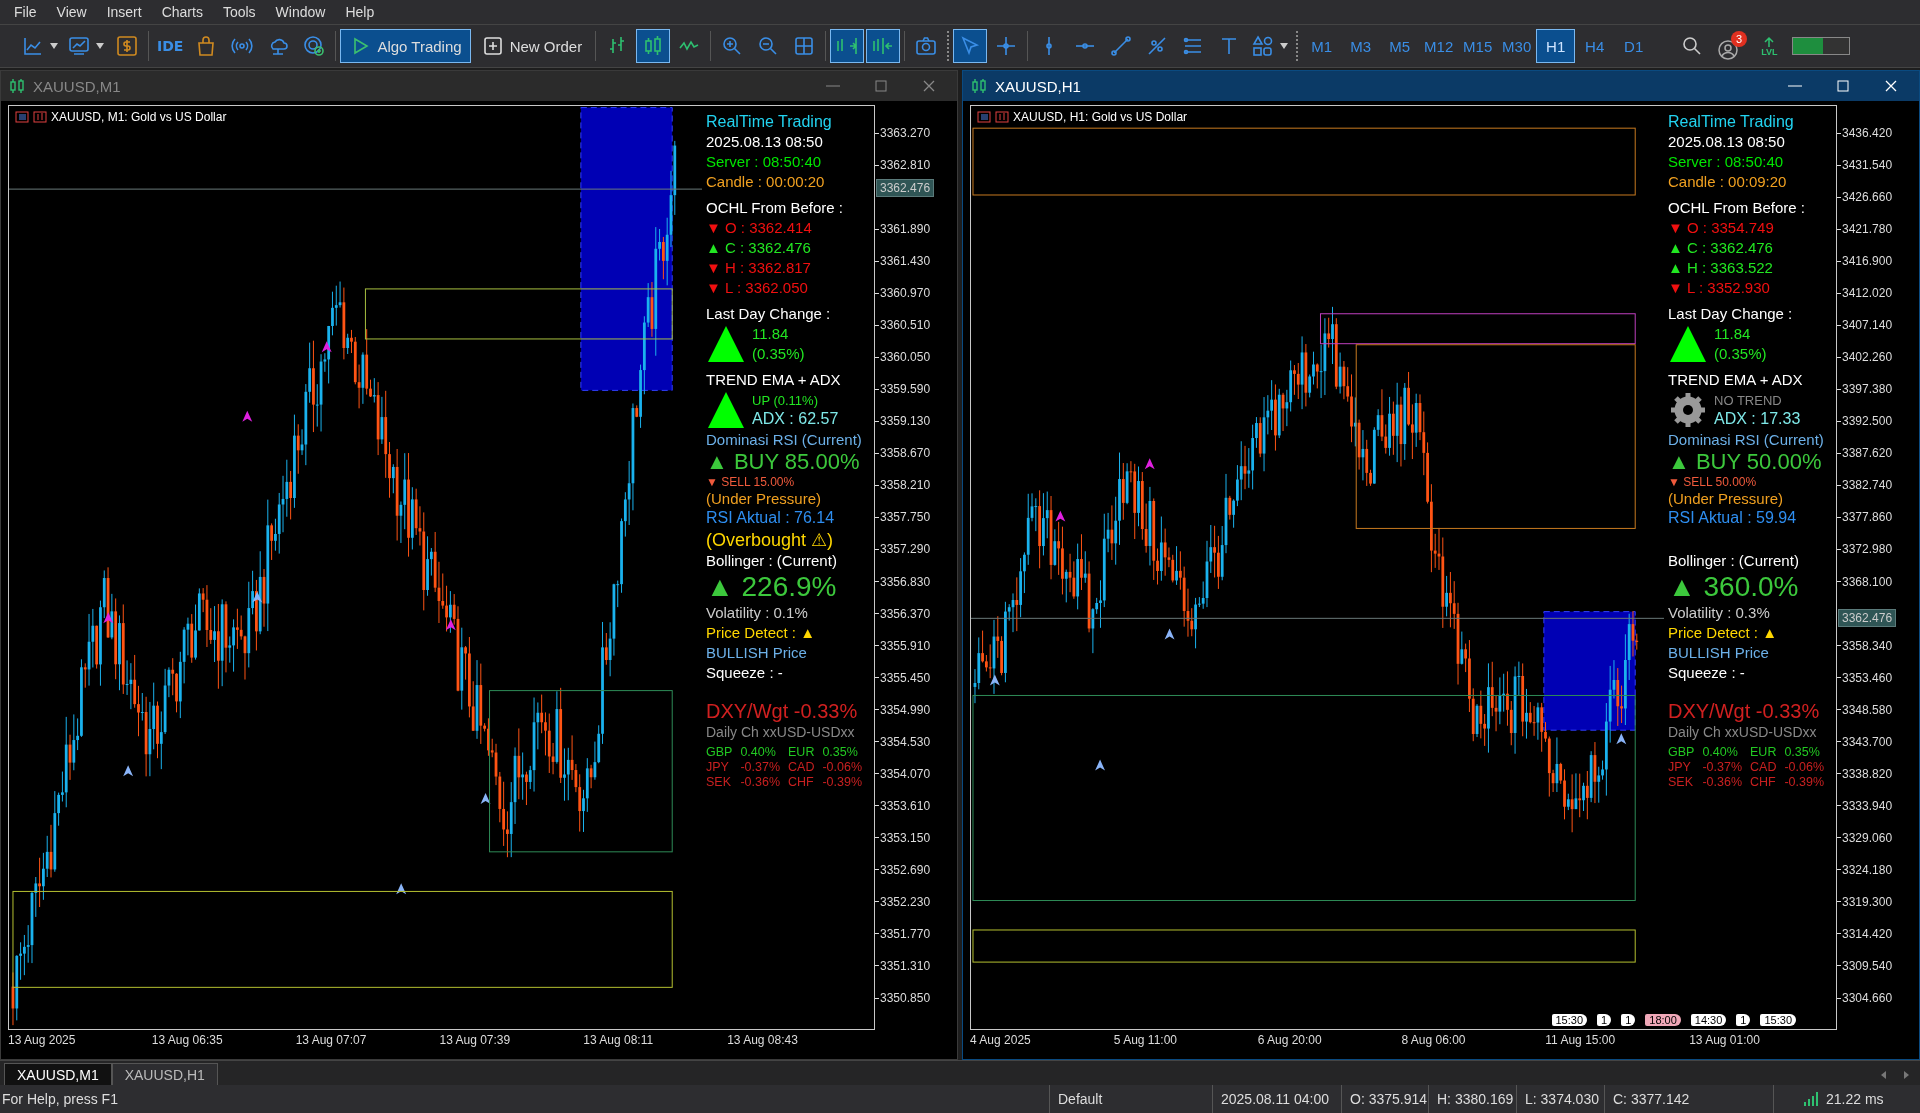 This screenshot has height=1113, width=1920. Describe the element at coordinates (1865, 453) in the screenshot. I see `price-label: 3387.620` at that location.